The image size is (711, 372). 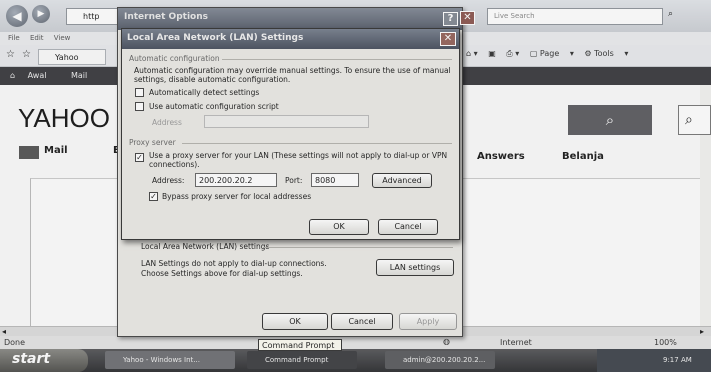 What do you see at coordinates (4, 331) in the screenshot?
I see `scroll-left-icon: ◂` at bounding box center [4, 331].